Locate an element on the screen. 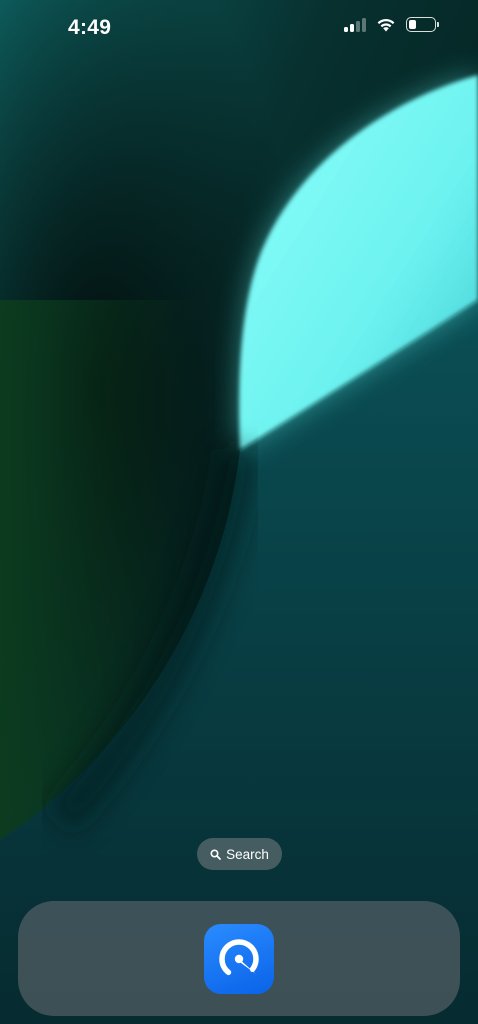  speedometer-glyph-icon is located at coordinates (239, 959).